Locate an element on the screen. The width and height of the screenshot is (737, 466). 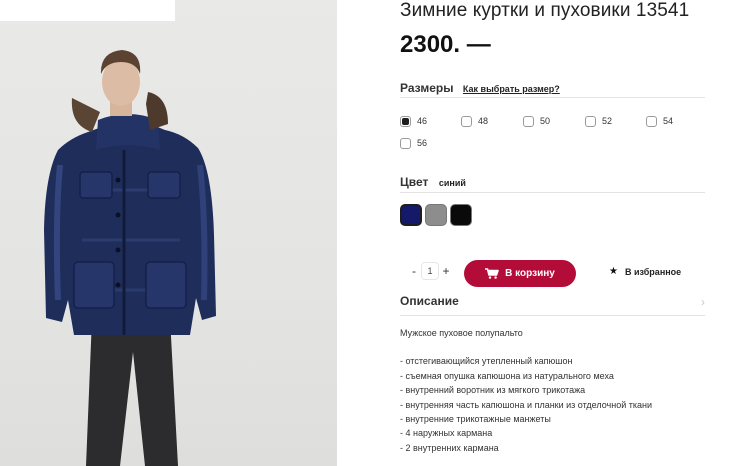
quantity-stepper: - + is located at coordinates (430, 271).